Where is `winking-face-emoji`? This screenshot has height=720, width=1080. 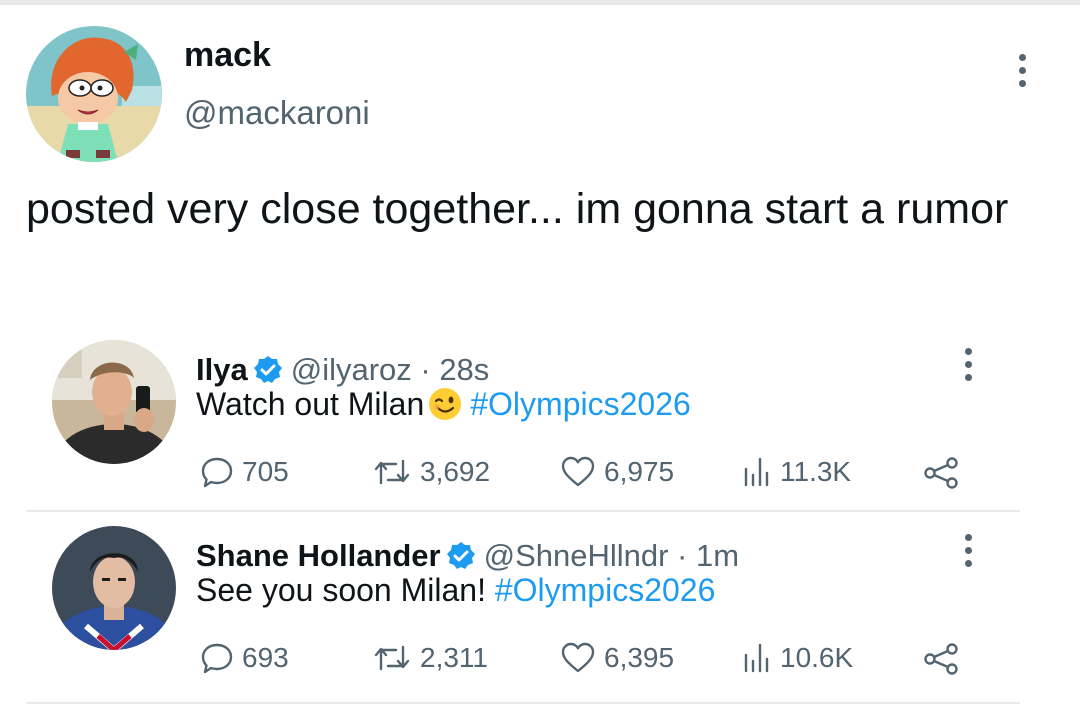 winking-face-emoji is located at coordinates (445, 404).